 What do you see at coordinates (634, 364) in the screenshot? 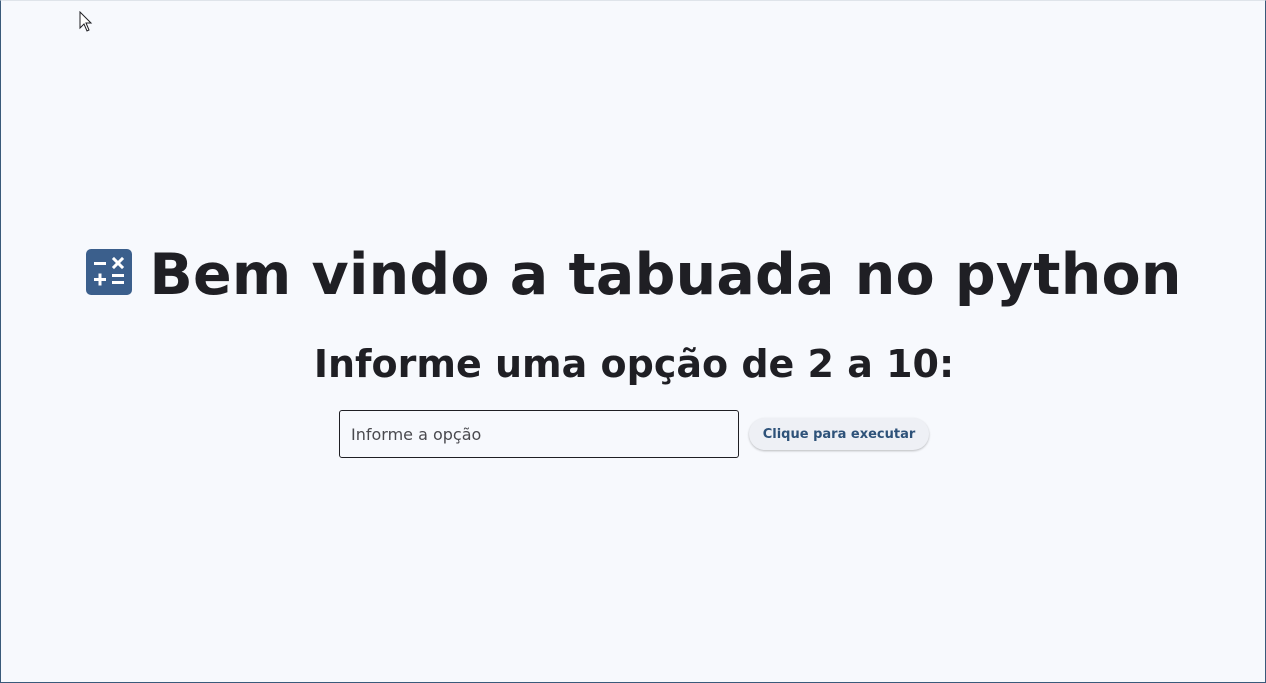
I see `option-prompt: Informe uma opção de 2 a 10:` at bounding box center [634, 364].